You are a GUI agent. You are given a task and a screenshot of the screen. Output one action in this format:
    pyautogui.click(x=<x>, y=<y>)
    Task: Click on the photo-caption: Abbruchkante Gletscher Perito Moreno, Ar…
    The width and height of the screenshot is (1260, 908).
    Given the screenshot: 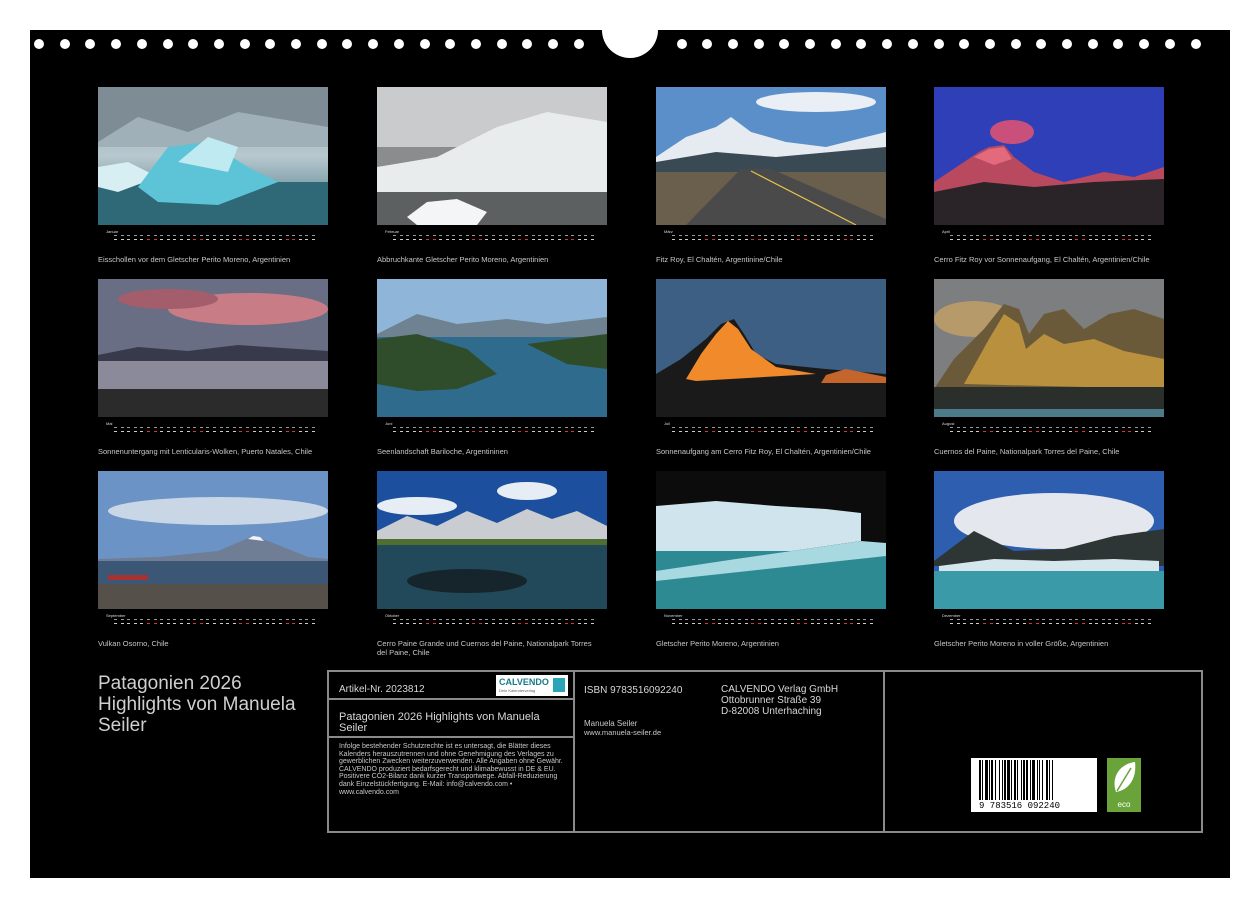 What is the action you would take?
    pyautogui.click(x=463, y=259)
    